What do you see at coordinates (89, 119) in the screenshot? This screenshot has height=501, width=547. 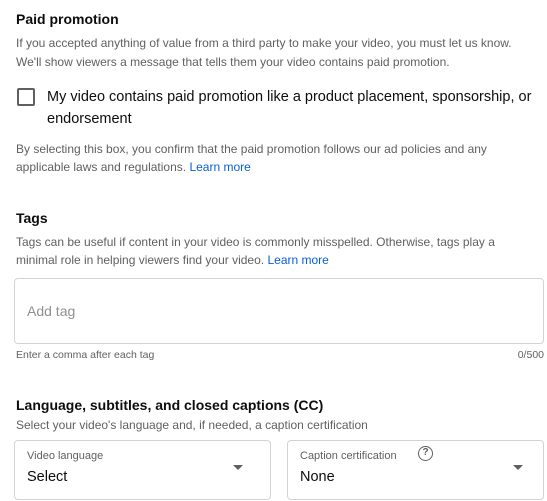 I see `paid-promotion-checkbox-label-line2: endorsement` at bounding box center [89, 119].